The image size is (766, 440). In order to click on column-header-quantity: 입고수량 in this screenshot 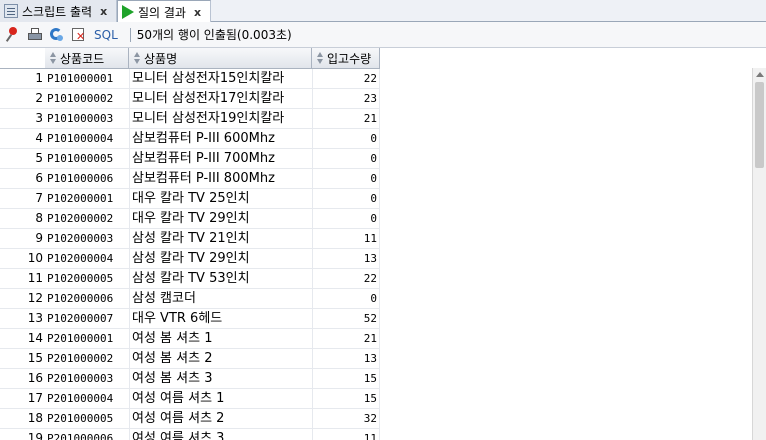, I will do `click(346, 58)`.